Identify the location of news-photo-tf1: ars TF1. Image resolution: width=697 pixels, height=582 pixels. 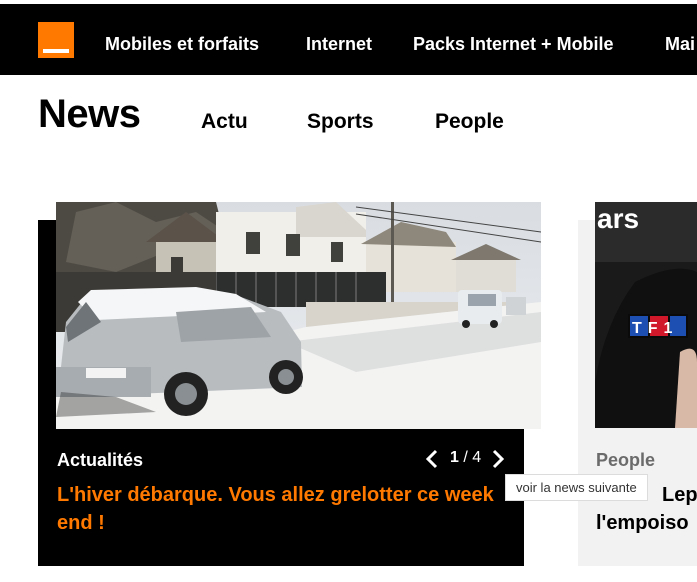
(646, 315).